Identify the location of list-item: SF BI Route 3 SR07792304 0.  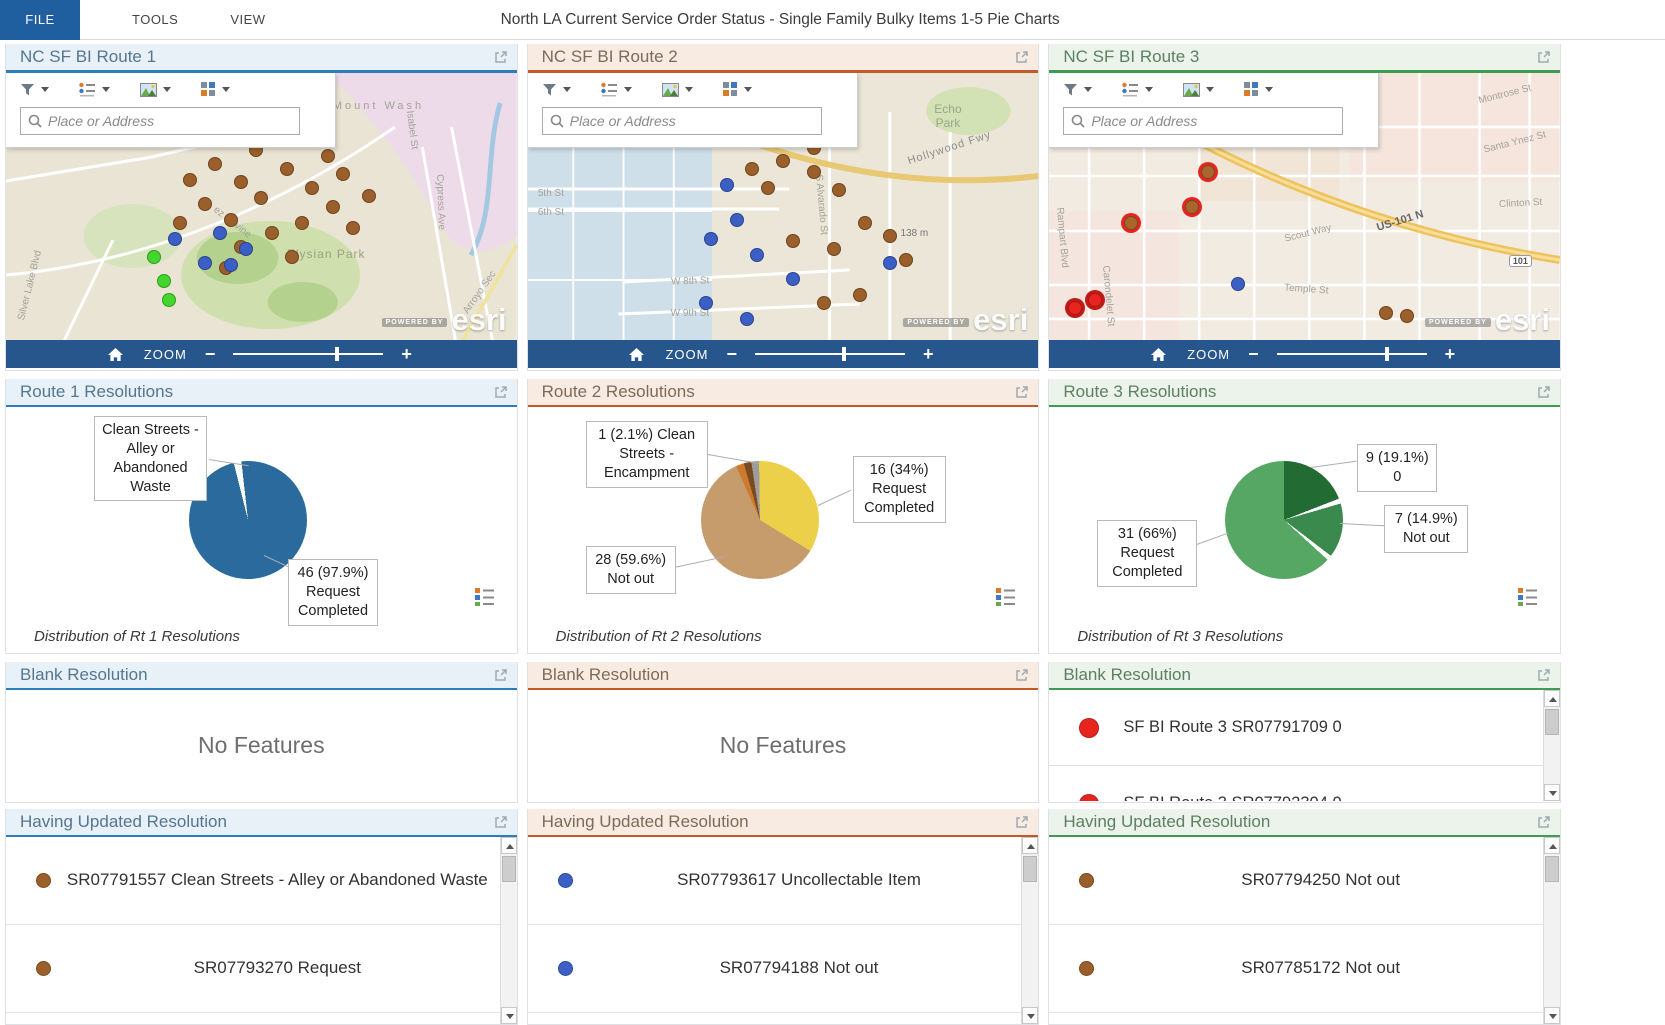
(1296, 783).